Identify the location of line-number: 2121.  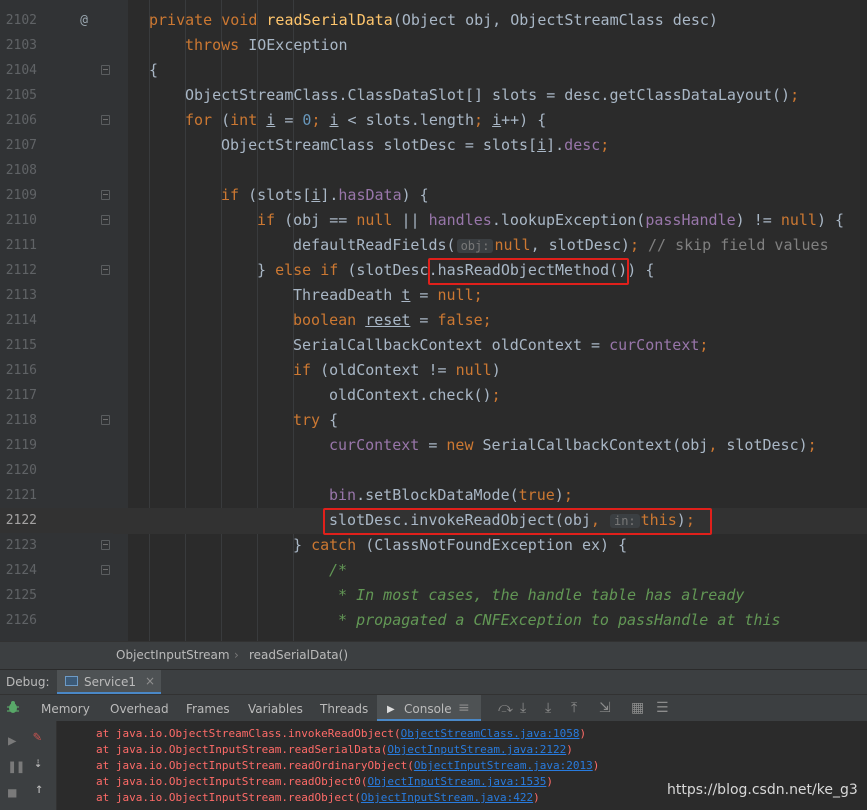
(18, 495).